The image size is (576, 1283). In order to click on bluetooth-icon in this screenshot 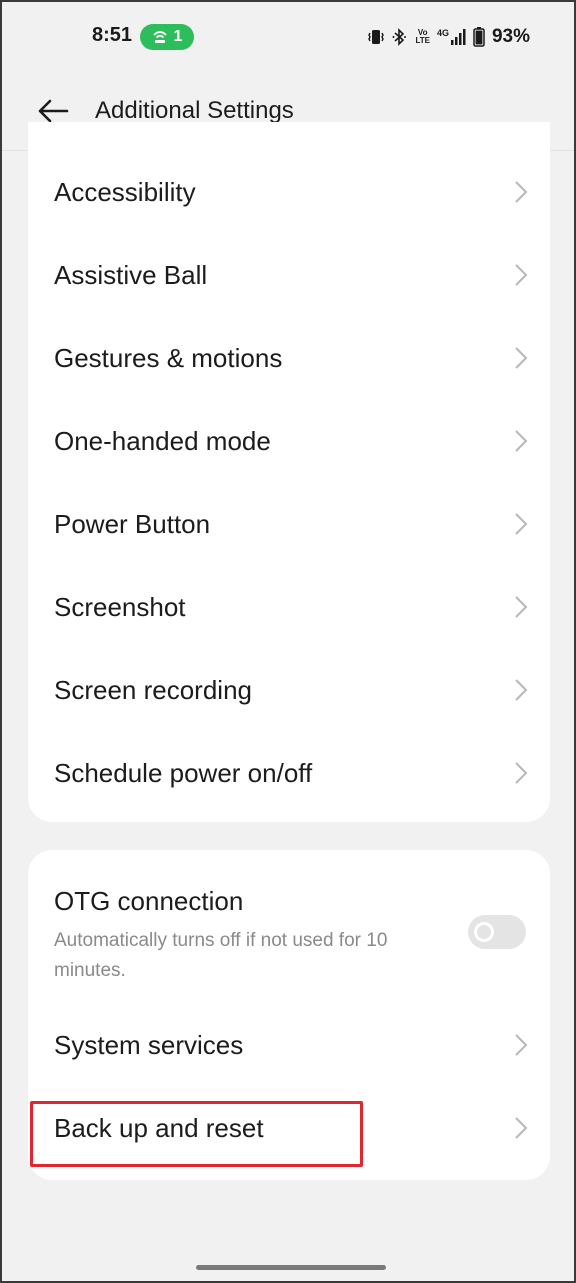, I will do `click(399, 37)`.